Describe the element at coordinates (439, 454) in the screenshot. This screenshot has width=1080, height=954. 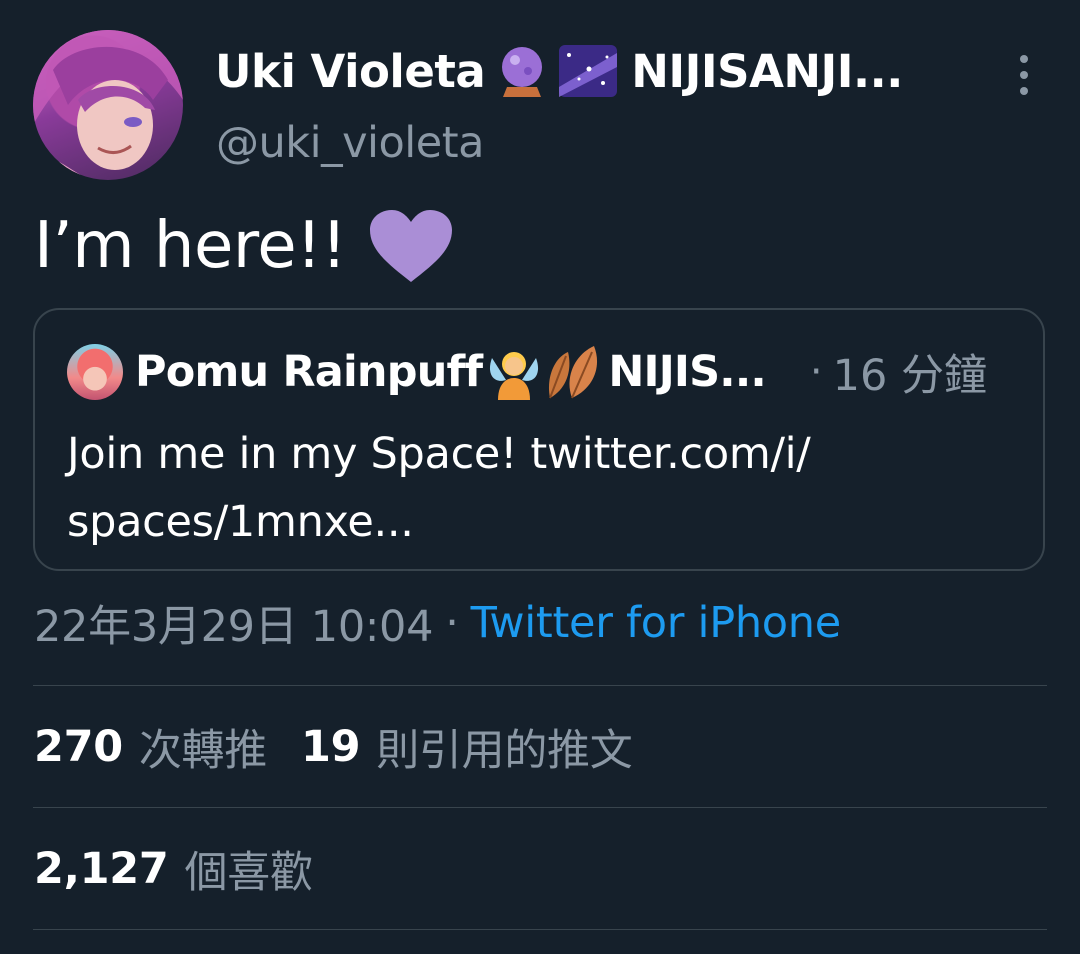
I see `quoted-body-line-1: Join me in my Space! twitter.com/i/` at that location.